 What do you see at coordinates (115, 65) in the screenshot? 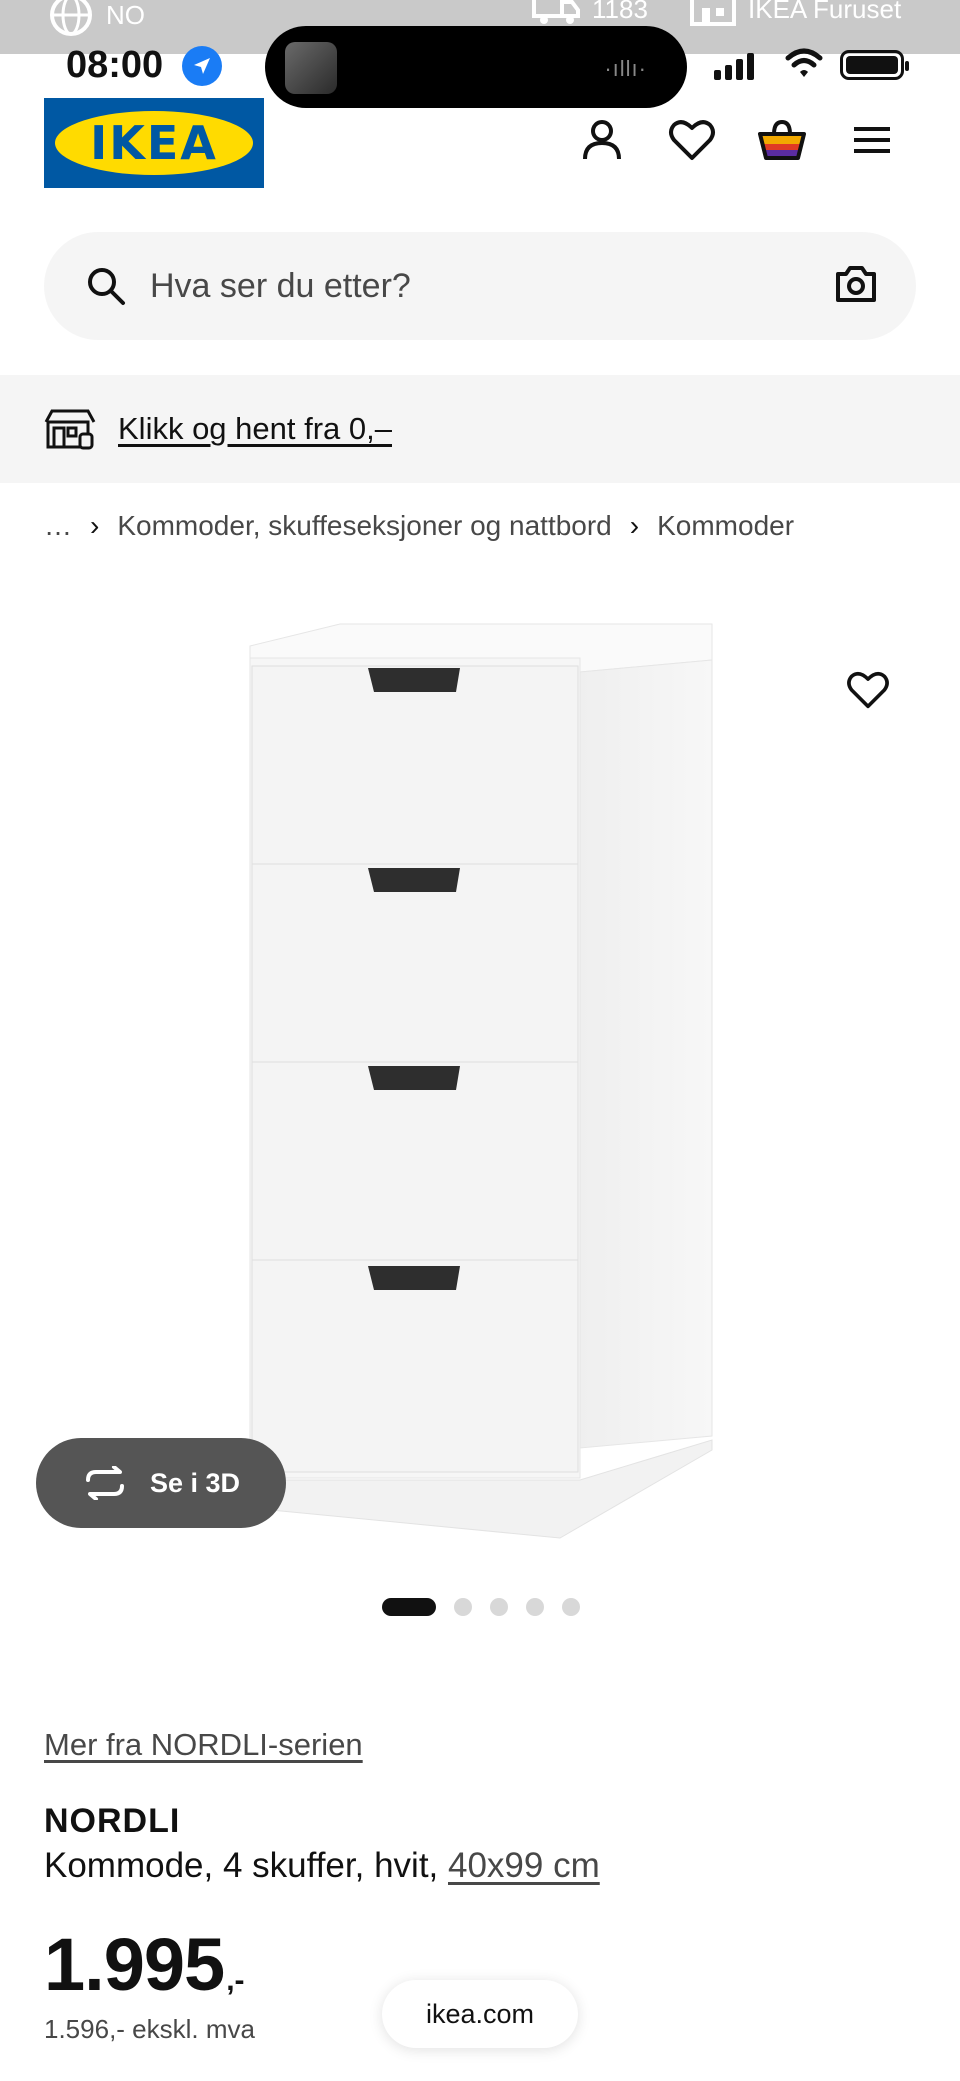
I see `clock: 08:00` at bounding box center [115, 65].